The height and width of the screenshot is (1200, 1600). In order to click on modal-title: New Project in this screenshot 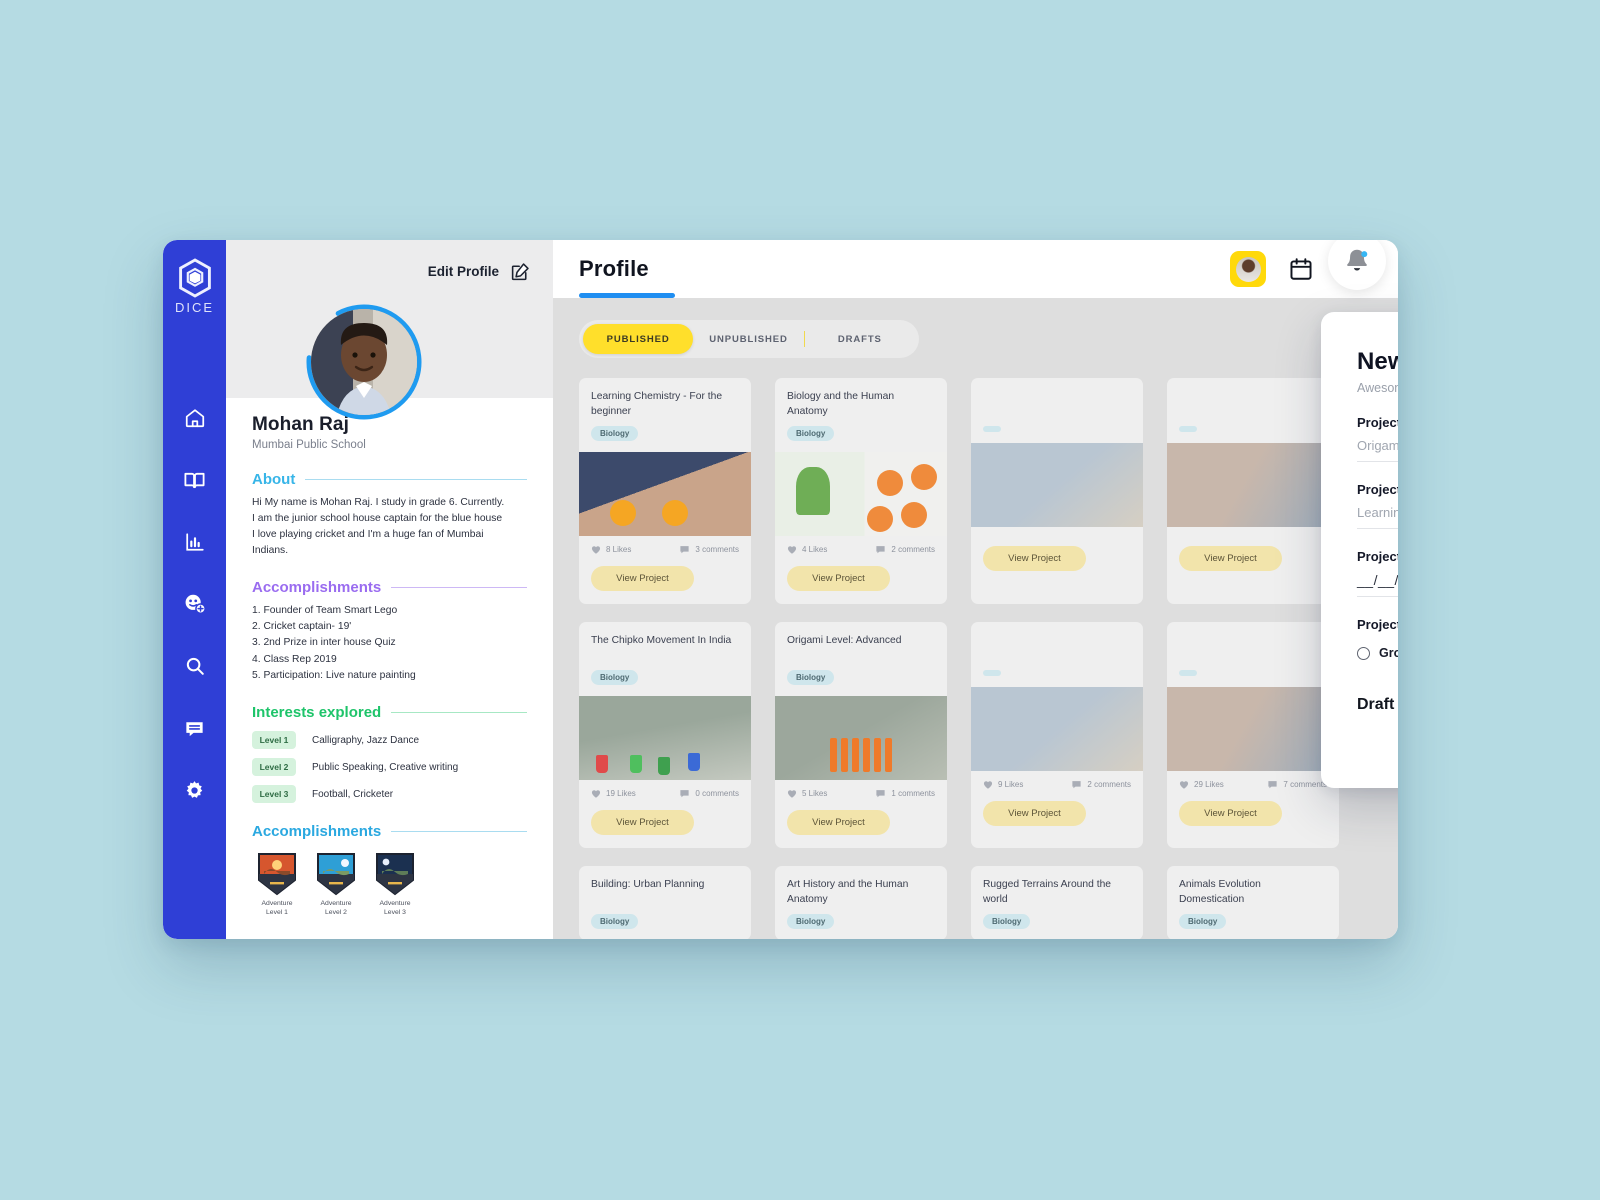, I will do `click(1377, 361)`.